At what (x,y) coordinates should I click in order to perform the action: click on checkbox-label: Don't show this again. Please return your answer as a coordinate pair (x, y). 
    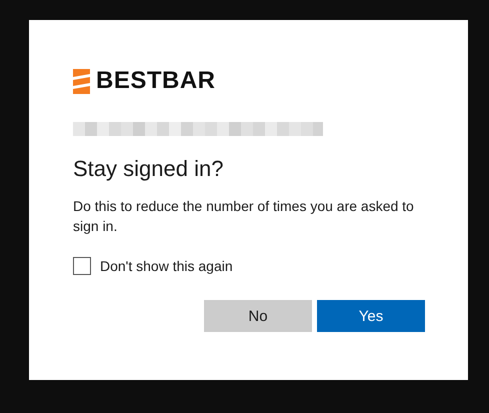
    Looking at the image, I should click on (166, 266).